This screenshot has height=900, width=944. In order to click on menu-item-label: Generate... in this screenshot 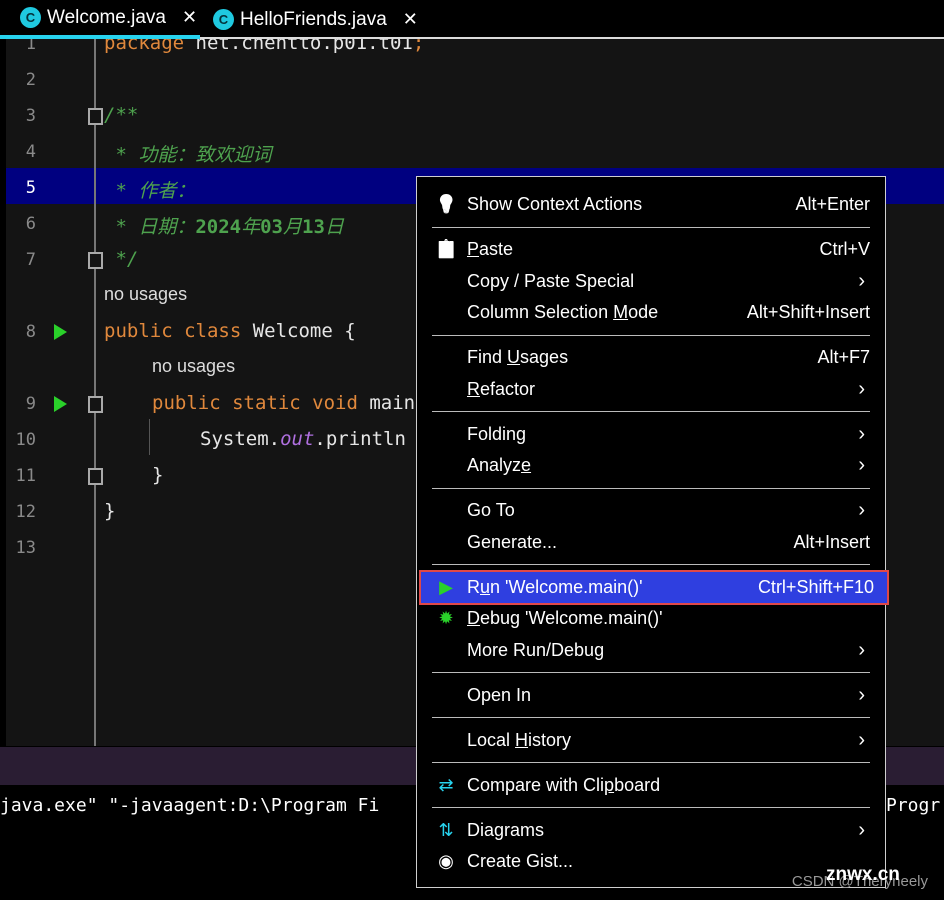, I will do `click(512, 541)`.